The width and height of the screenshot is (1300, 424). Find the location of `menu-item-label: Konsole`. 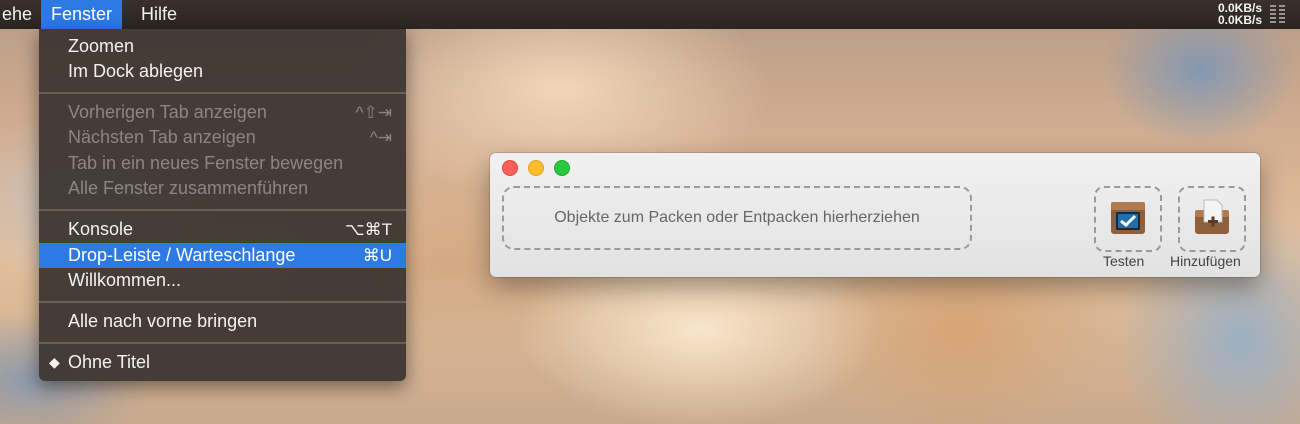

menu-item-label: Konsole is located at coordinates (101, 229).